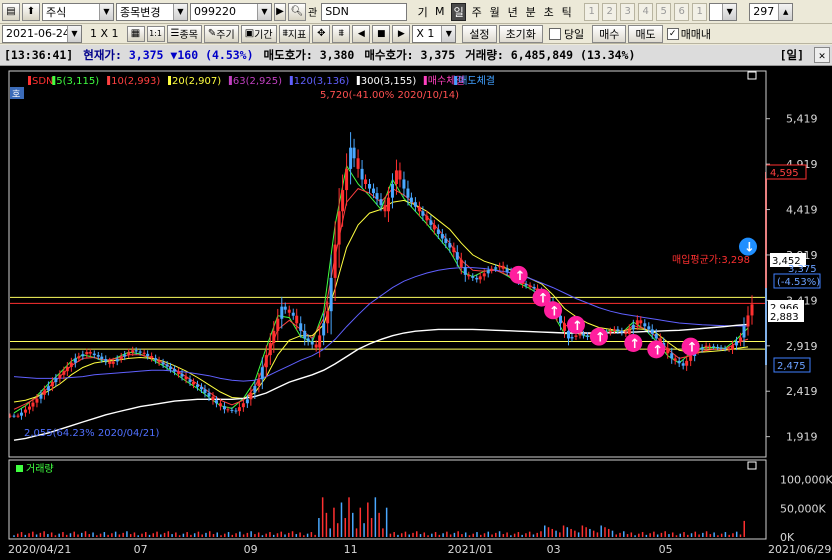 This screenshot has height=560, width=832. I want to click on grid-icon: ▤, so click(11, 11).